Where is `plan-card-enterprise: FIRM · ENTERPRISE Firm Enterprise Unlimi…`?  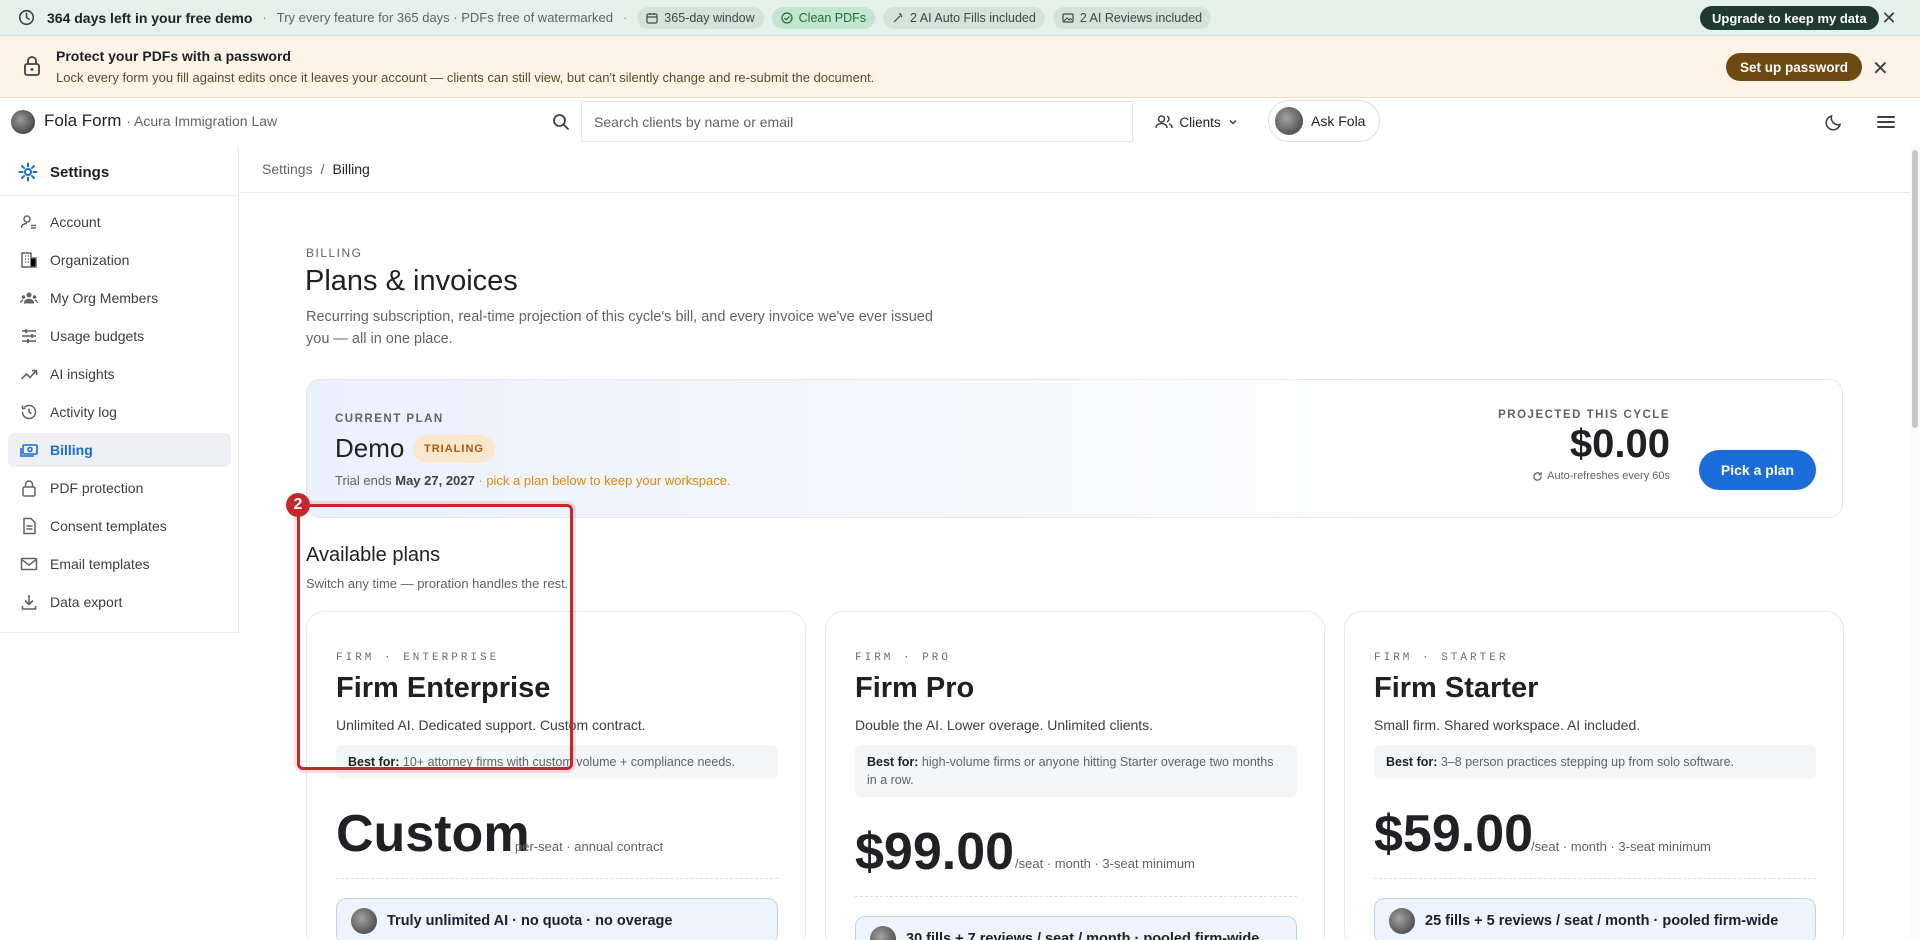
plan-card-enterprise: FIRM · ENTERPRISE Firm Enterprise Unlimi… is located at coordinates (556, 775).